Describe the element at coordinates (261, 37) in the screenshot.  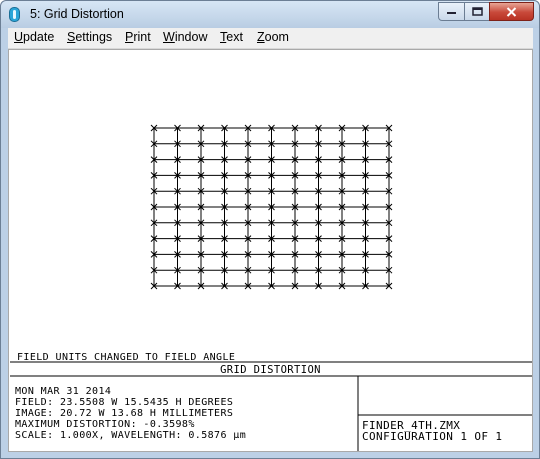
I see `menu-zoom-accel: Z` at that location.